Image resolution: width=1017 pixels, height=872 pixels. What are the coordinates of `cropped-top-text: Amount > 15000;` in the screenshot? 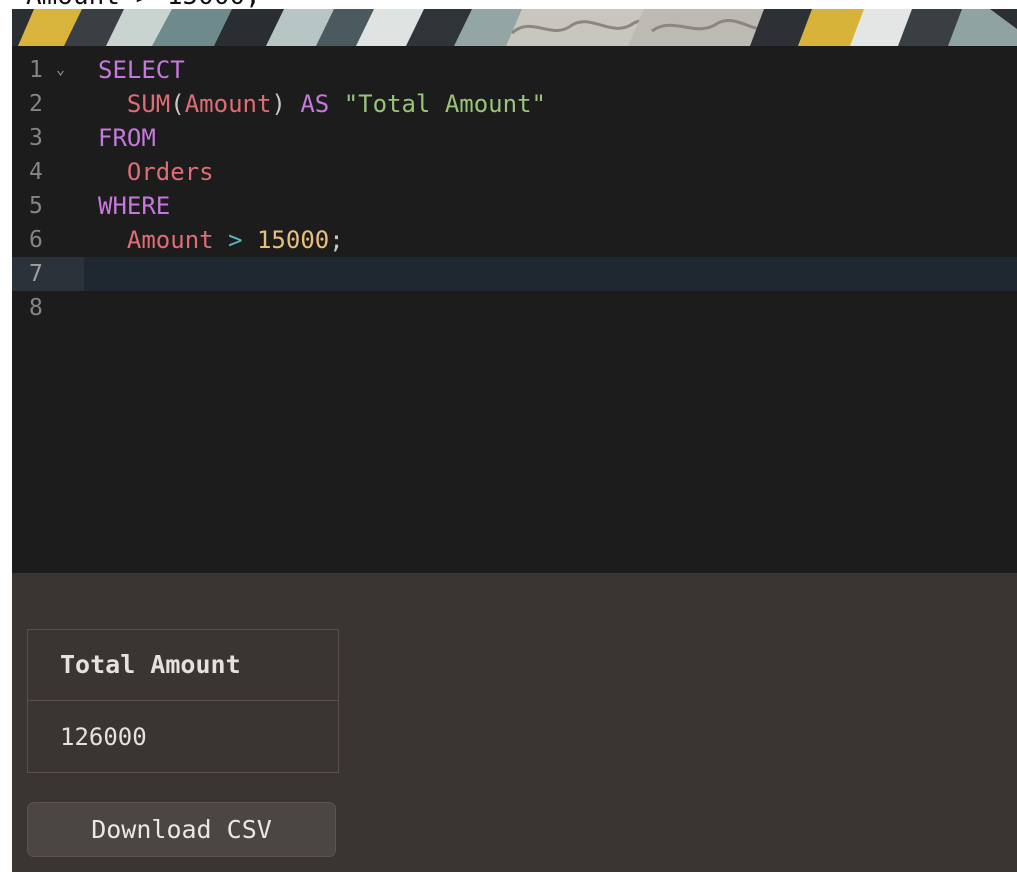 It's located at (143, 4).